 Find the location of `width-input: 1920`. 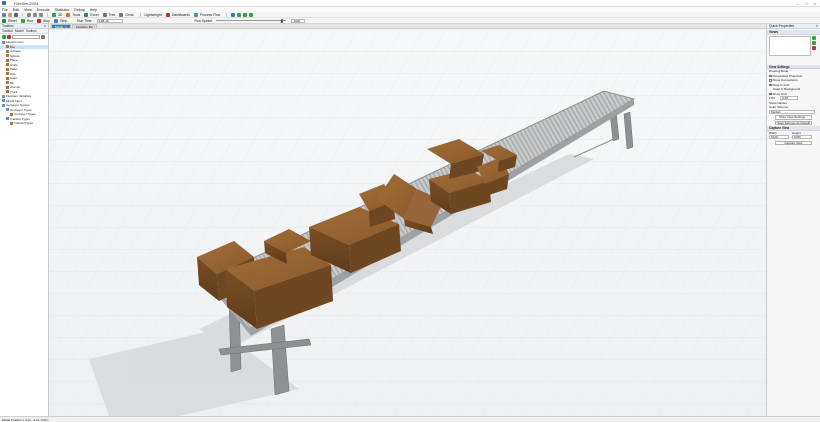

width-input: 1920 is located at coordinates (779, 137).